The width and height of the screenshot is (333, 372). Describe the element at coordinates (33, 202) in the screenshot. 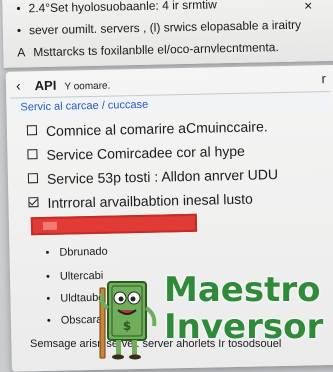

I see `checkbox-checked` at that location.